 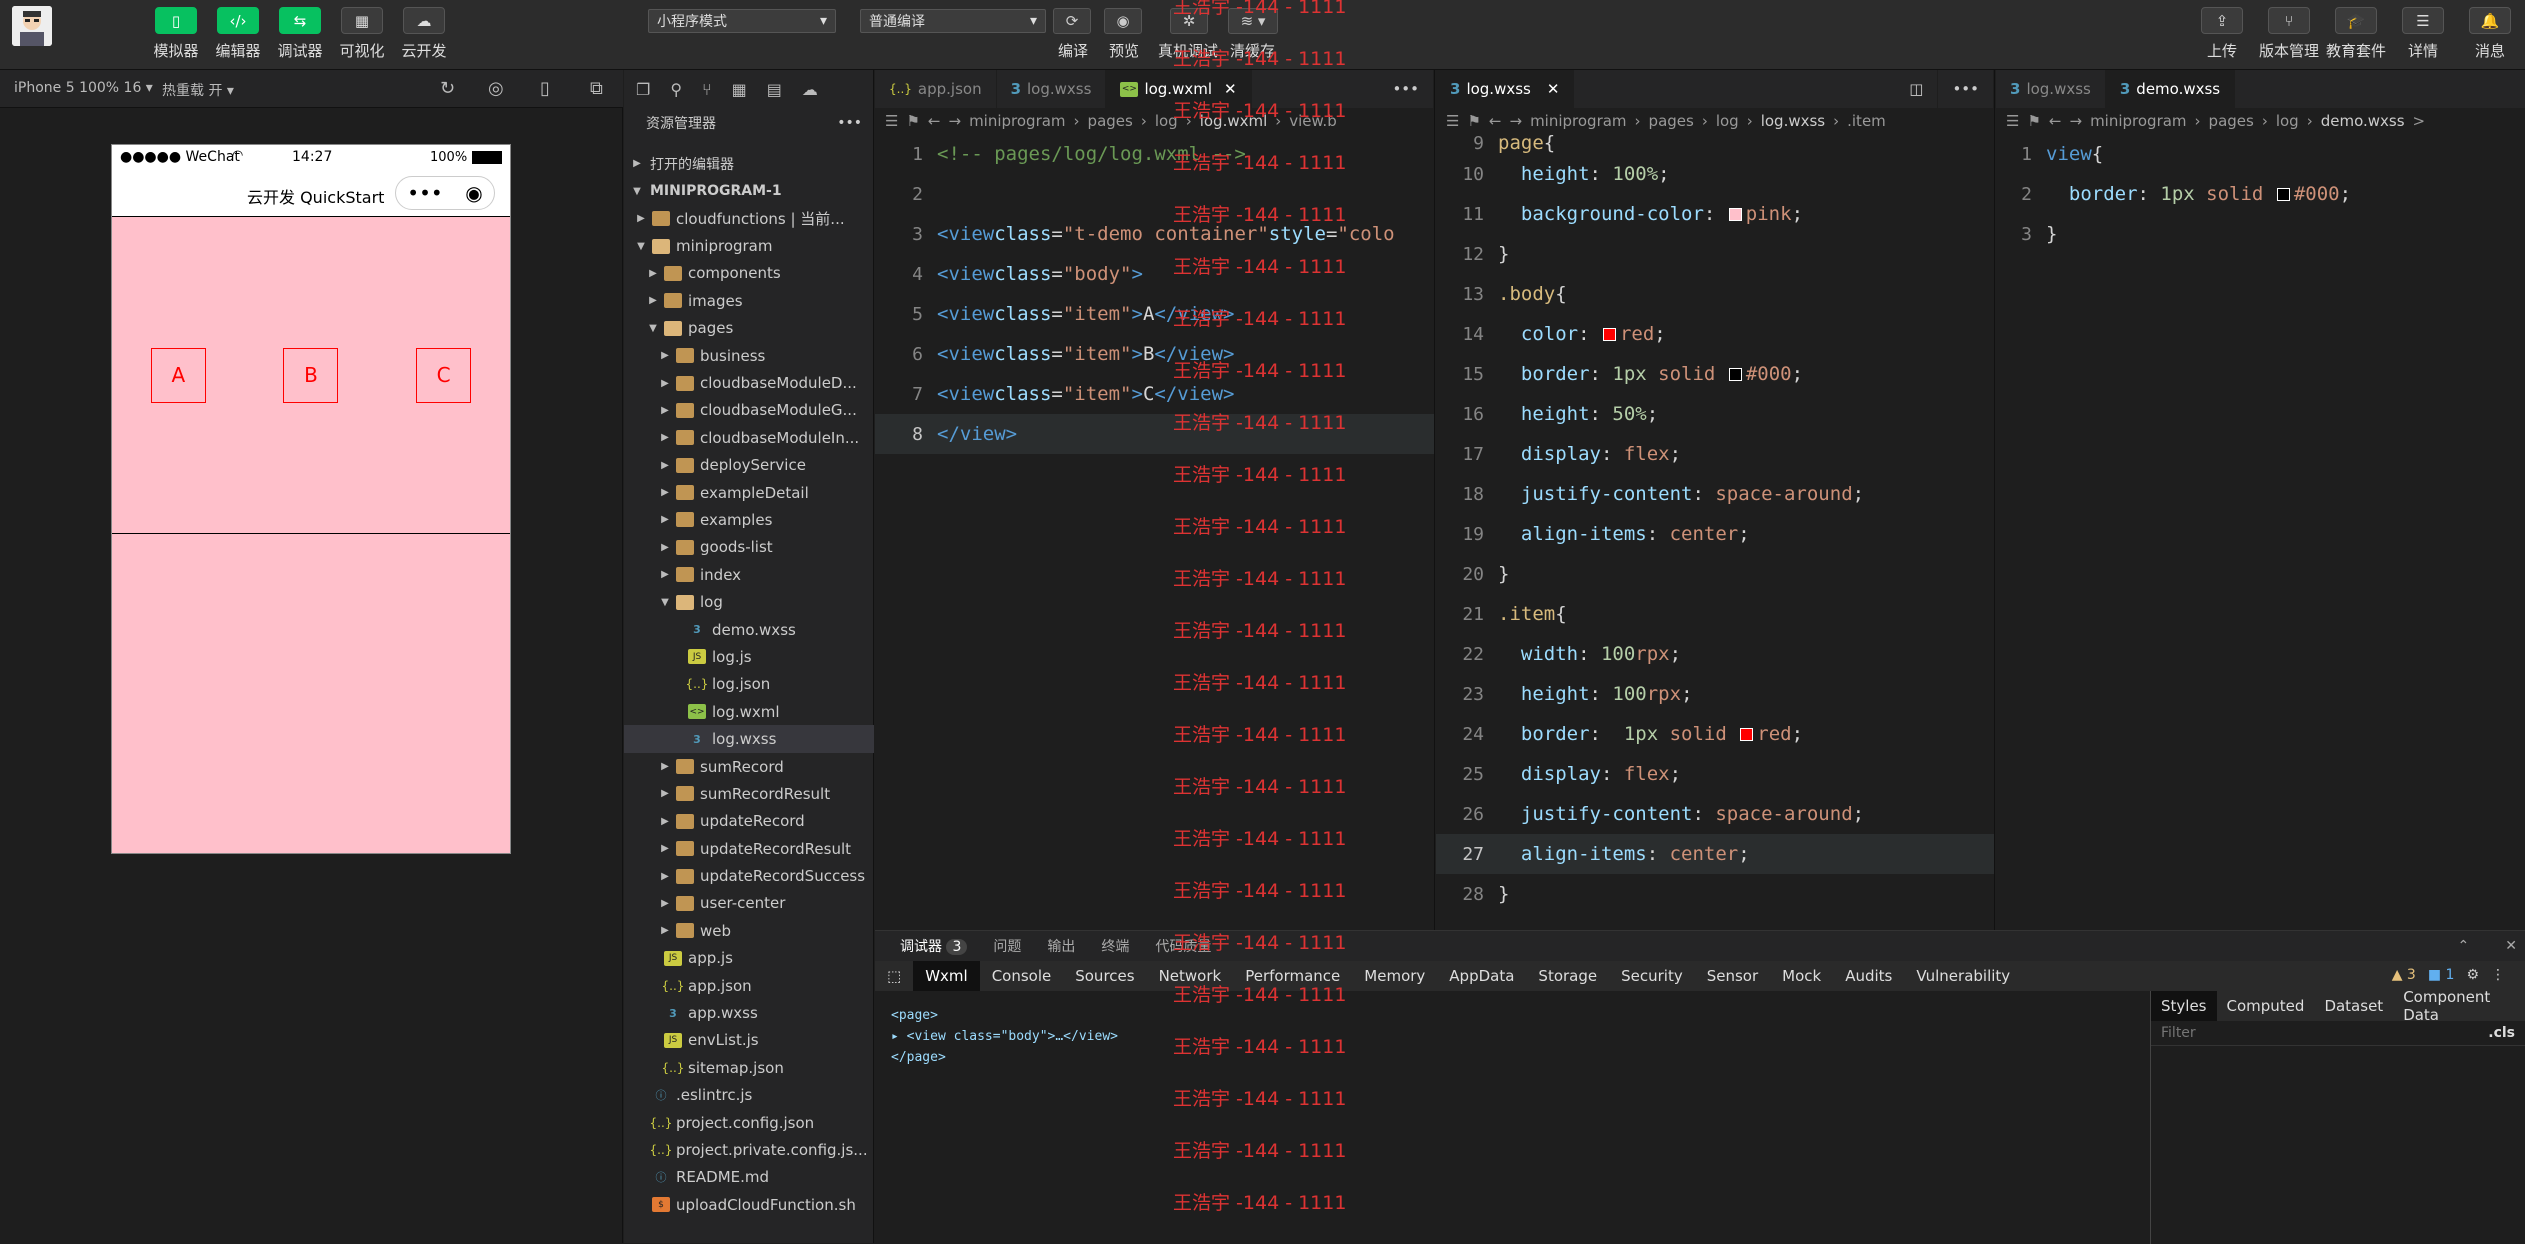 I want to click on tab-problems: 问题, so click(x=1007, y=946).